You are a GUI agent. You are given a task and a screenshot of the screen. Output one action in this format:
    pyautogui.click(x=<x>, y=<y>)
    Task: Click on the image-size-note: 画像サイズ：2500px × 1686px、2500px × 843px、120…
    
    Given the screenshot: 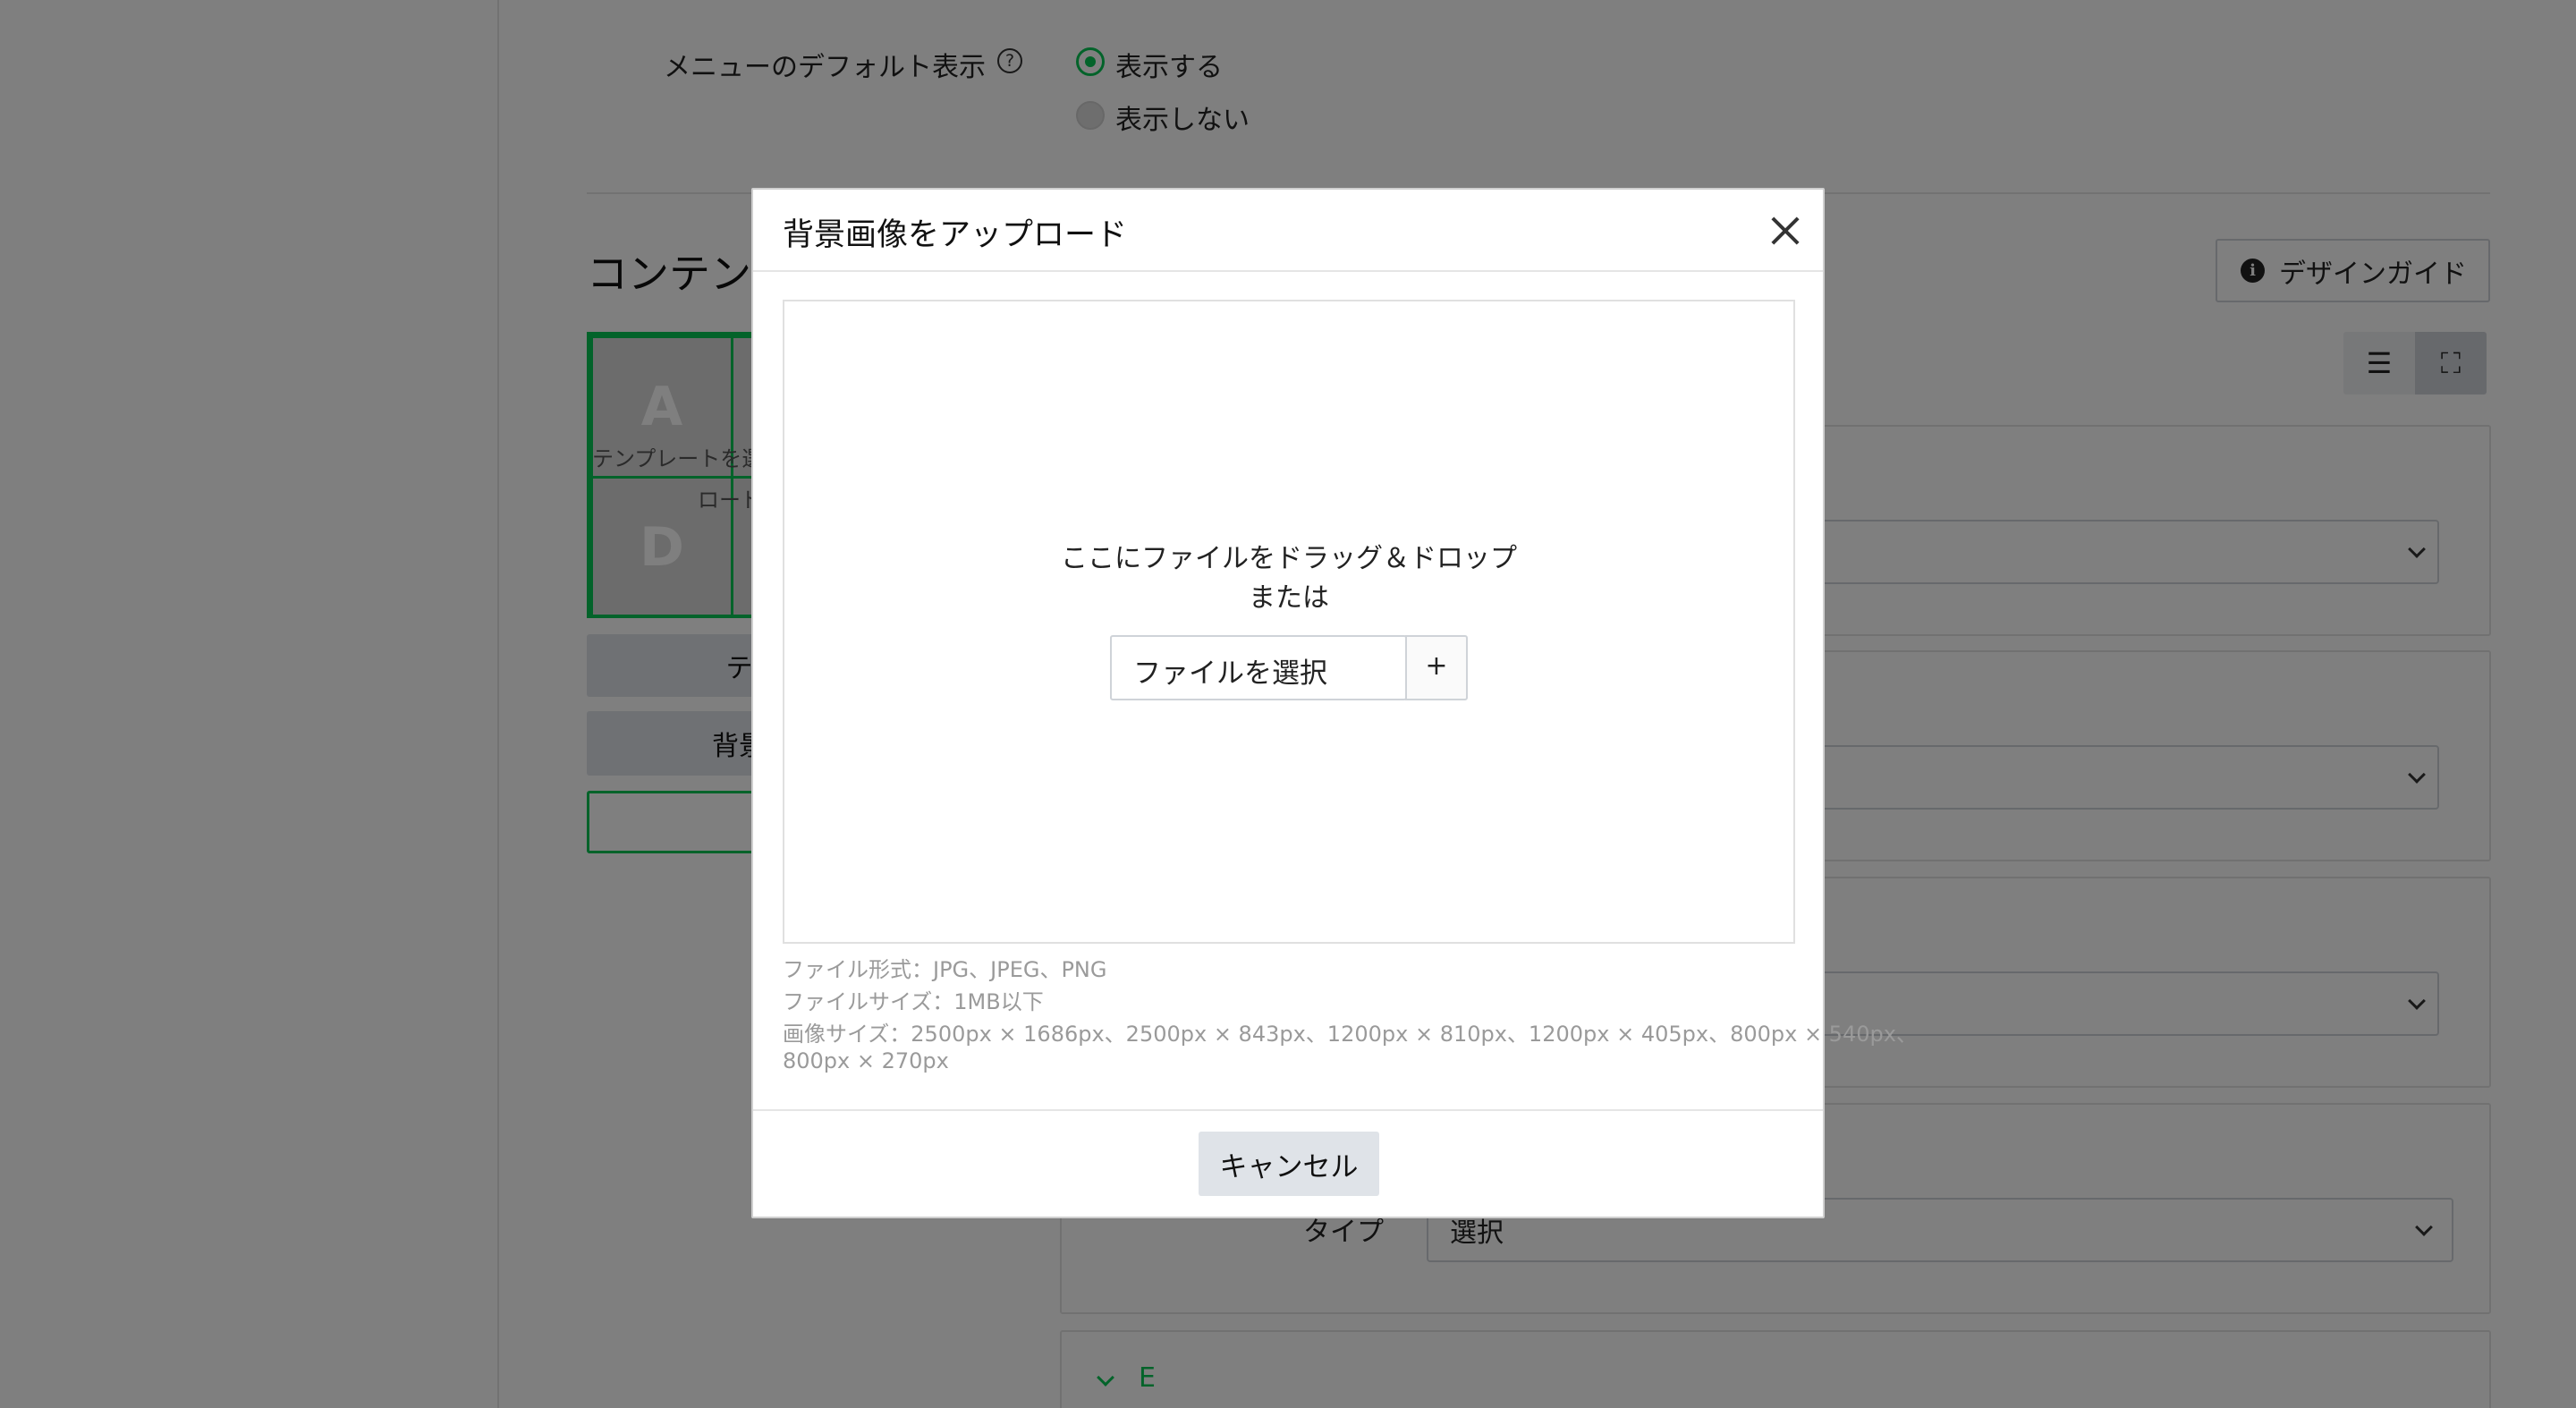 What is the action you would take?
    pyautogui.click(x=1350, y=1035)
    